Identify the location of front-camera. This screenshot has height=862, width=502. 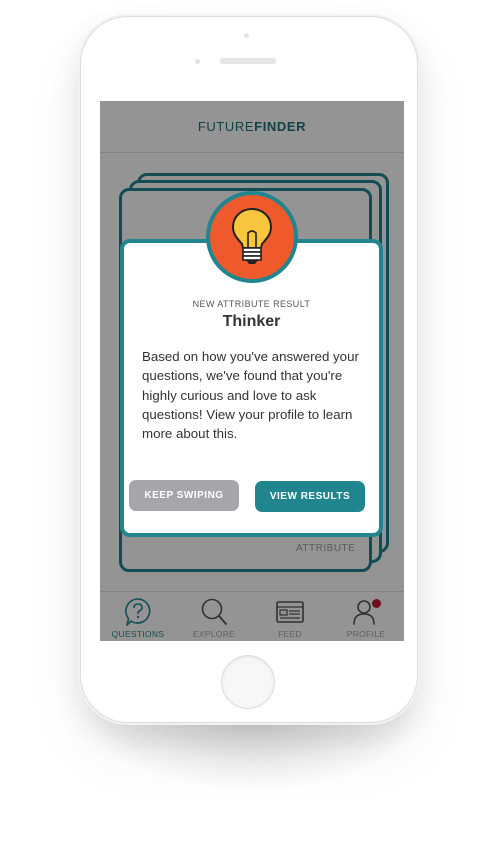
(246, 35).